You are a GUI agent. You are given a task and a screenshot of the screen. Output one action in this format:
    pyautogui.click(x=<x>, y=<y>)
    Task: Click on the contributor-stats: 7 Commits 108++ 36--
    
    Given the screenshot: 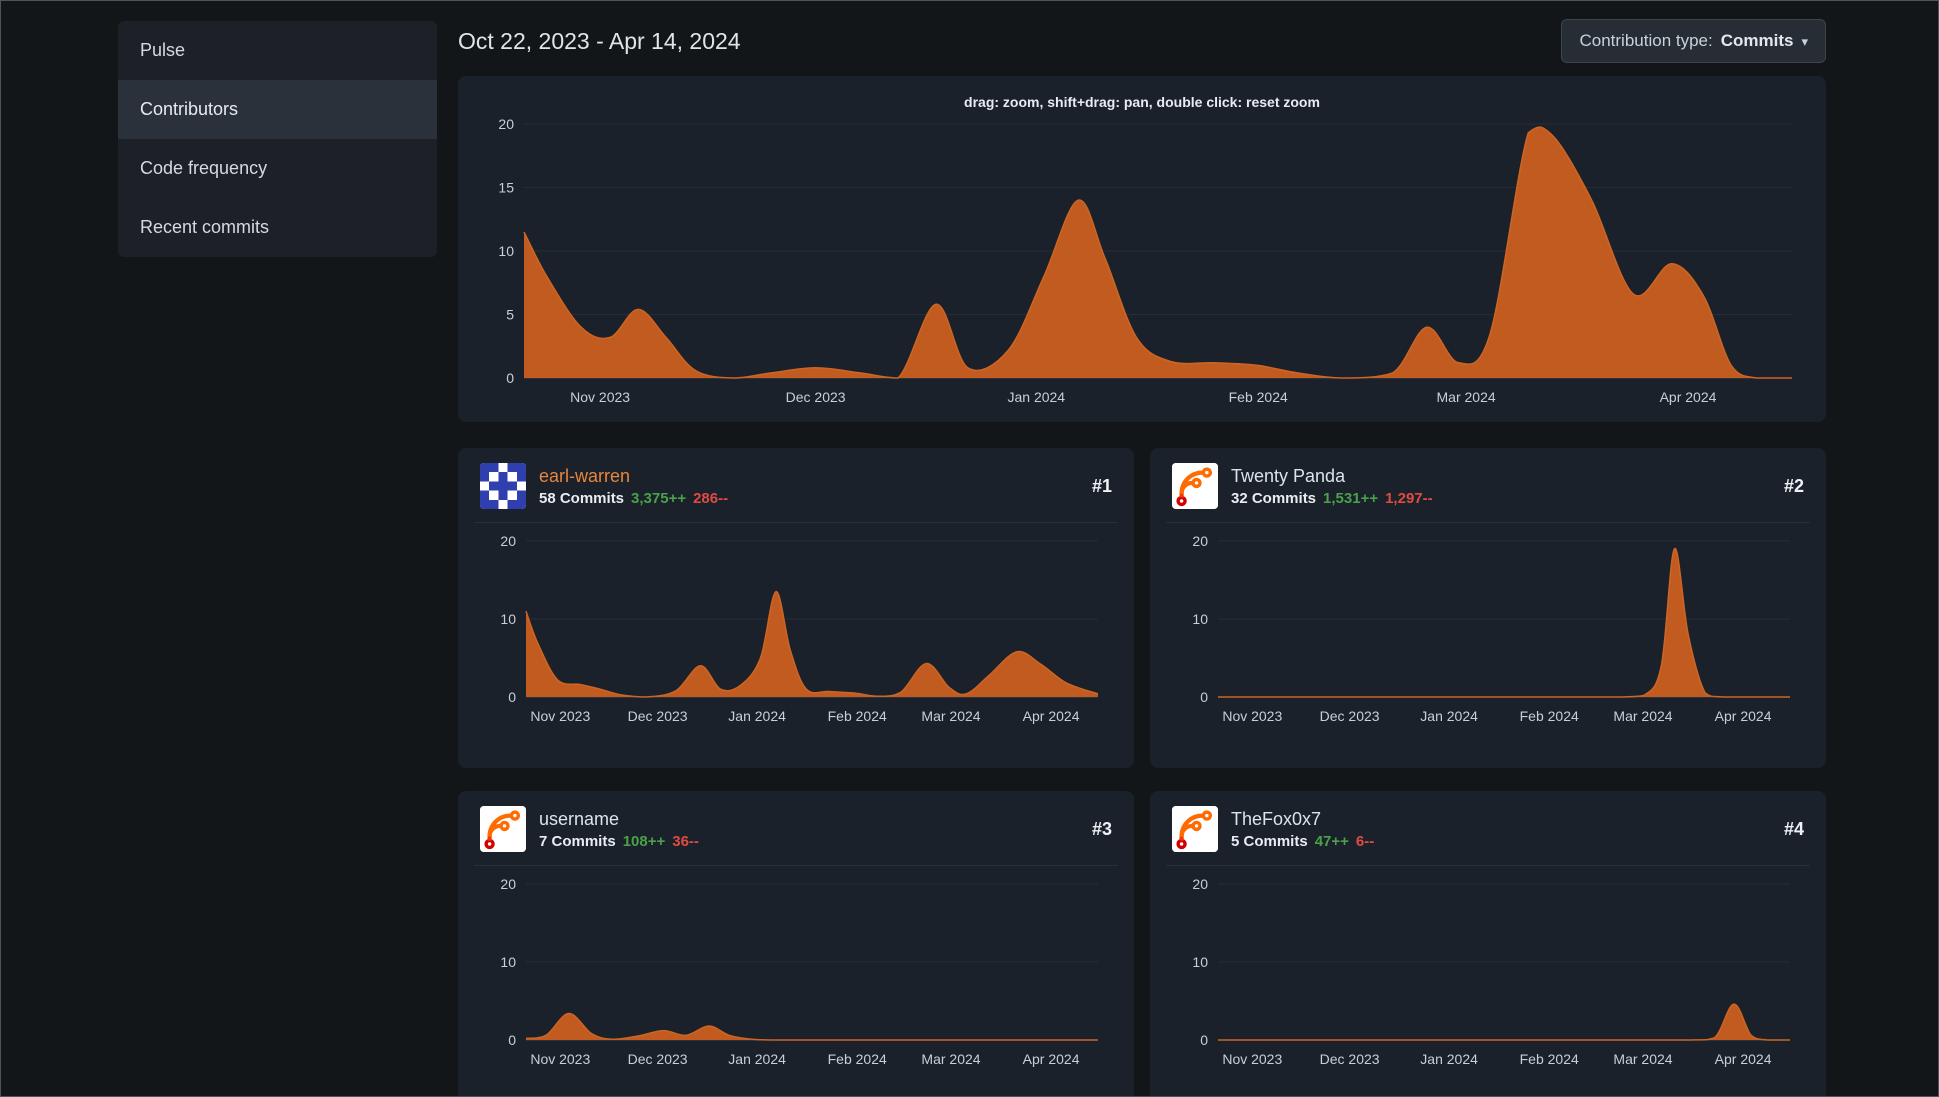 What is the action you would take?
    pyautogui.click(x=619, y=841)
    